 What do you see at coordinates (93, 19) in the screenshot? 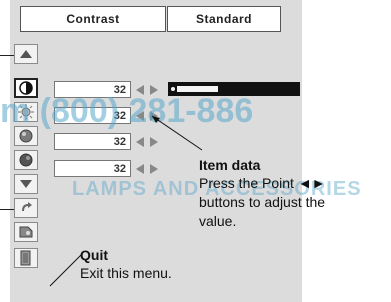
I see `menu-item-label: Contrast` at bounding box center [93, 19].